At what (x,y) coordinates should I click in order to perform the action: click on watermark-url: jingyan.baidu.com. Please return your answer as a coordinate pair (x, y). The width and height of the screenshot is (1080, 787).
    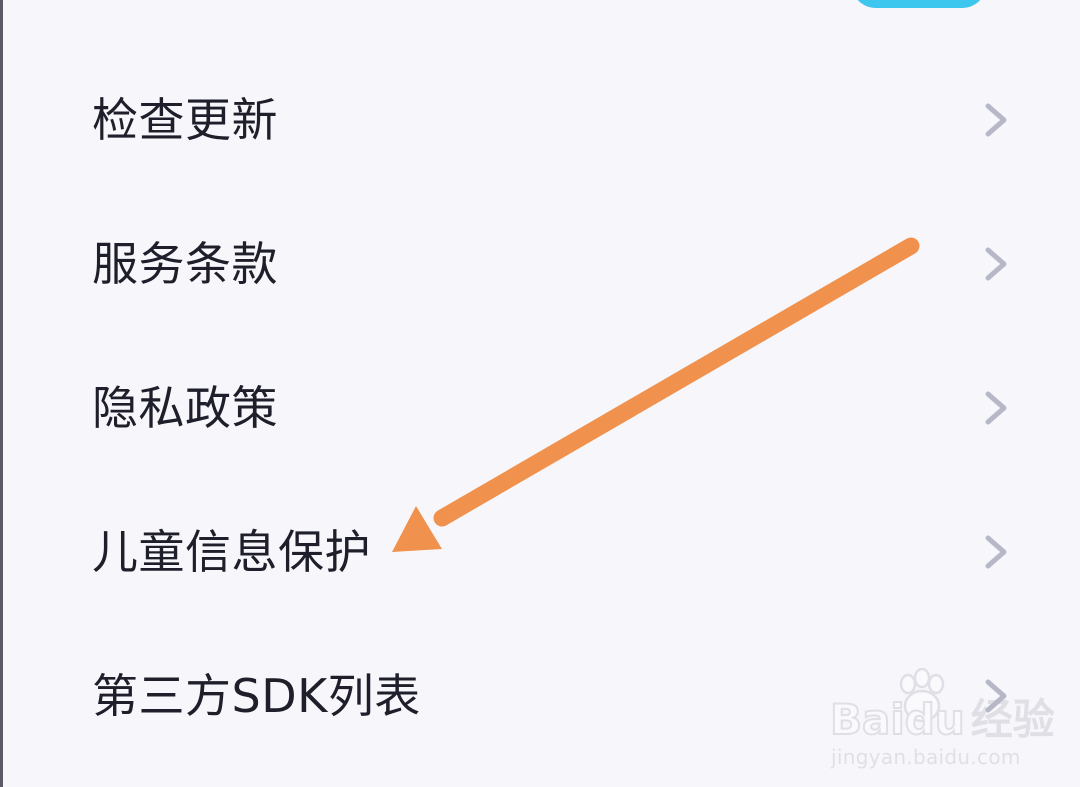
    Looking at the image, I should click on (926, 757).